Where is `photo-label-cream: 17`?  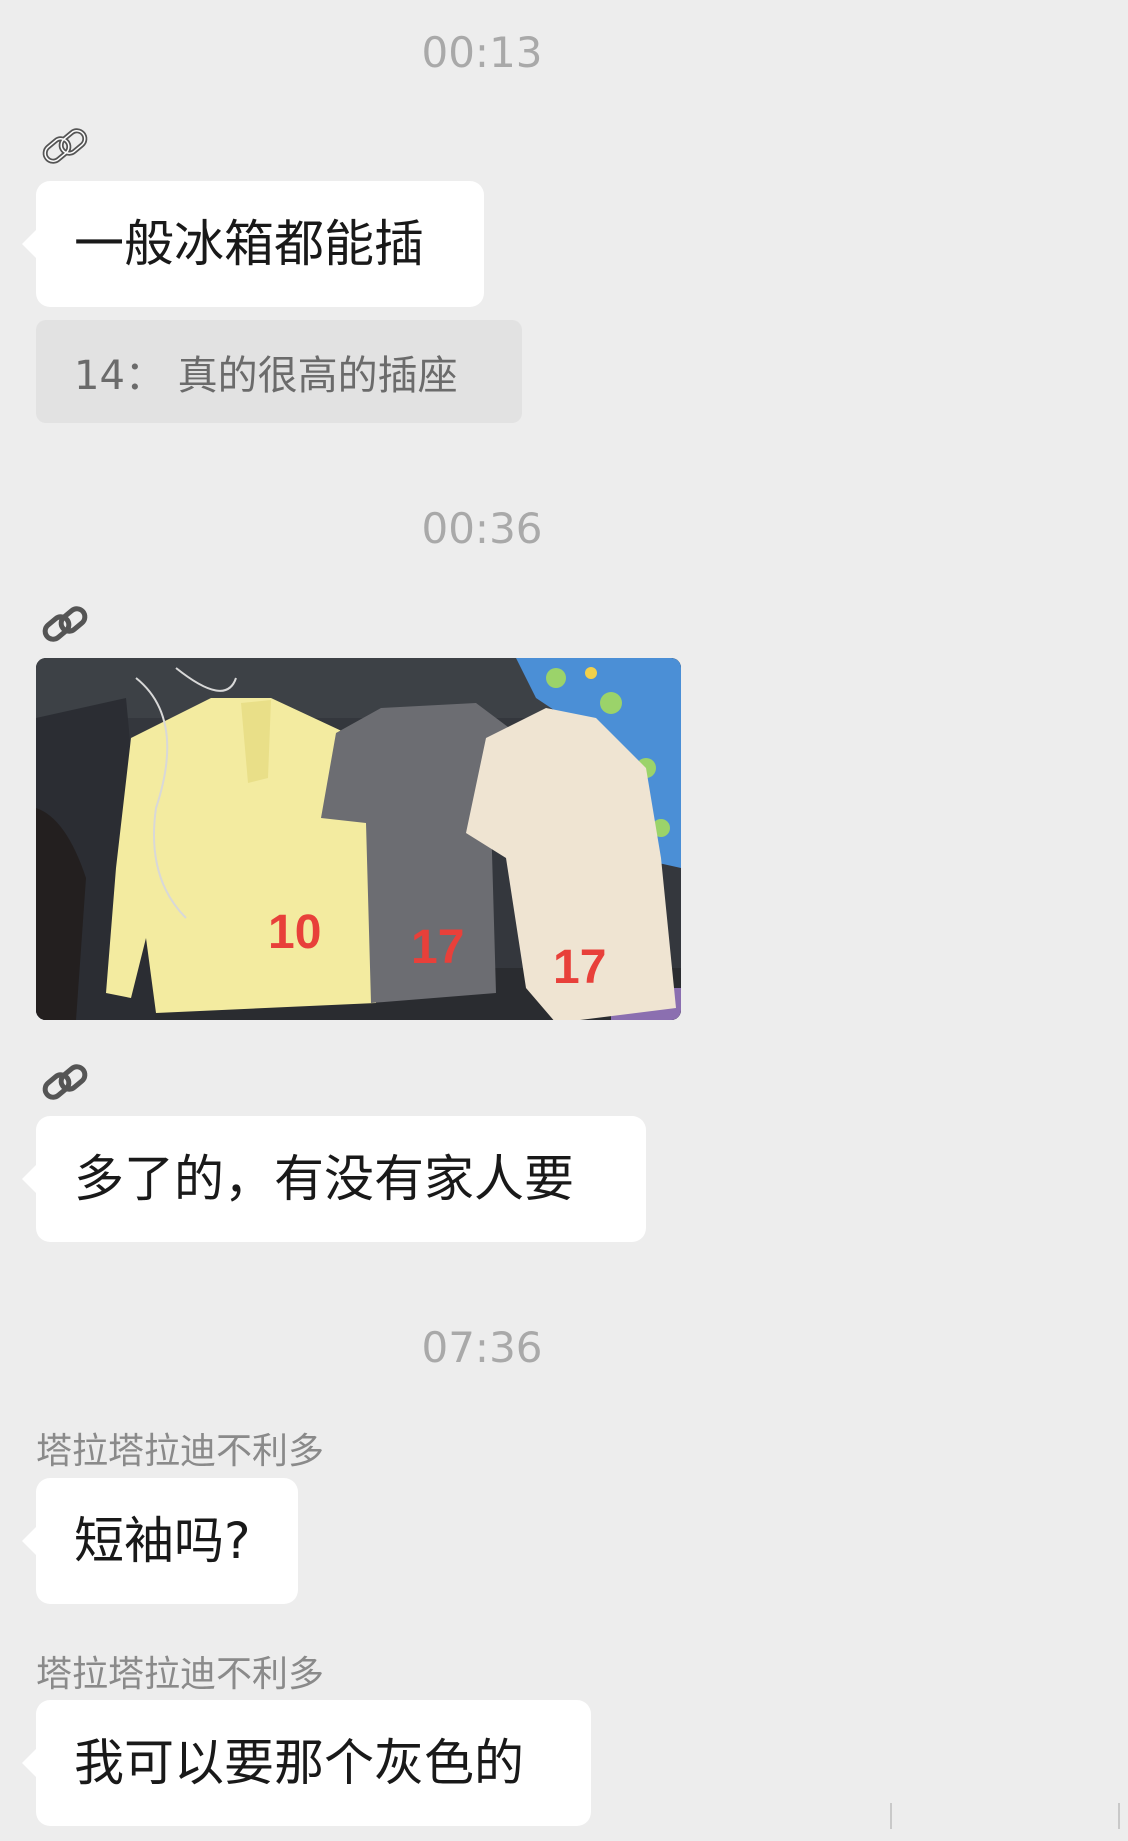
photo-label-cream: 17 is located at coordinates (579, 967).